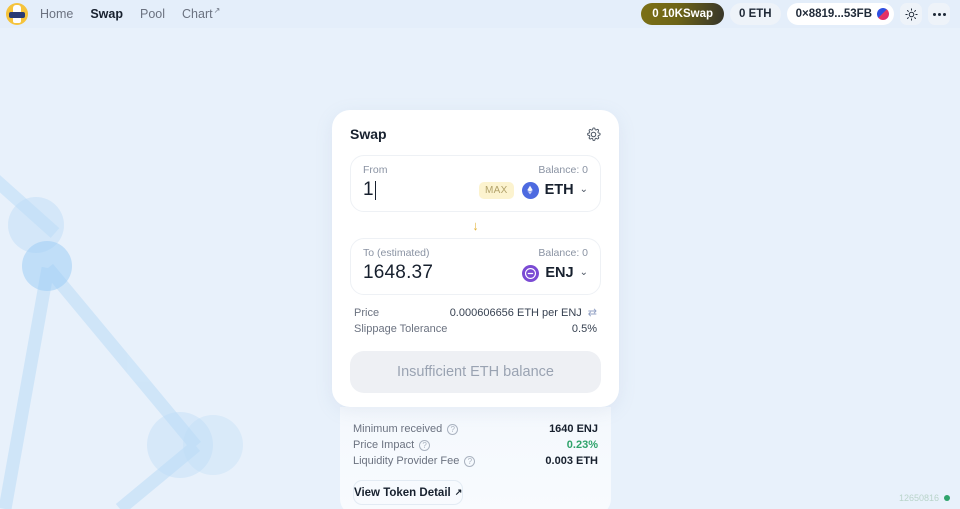  I want to click on from-amount-value: 1, so click(368, 189).